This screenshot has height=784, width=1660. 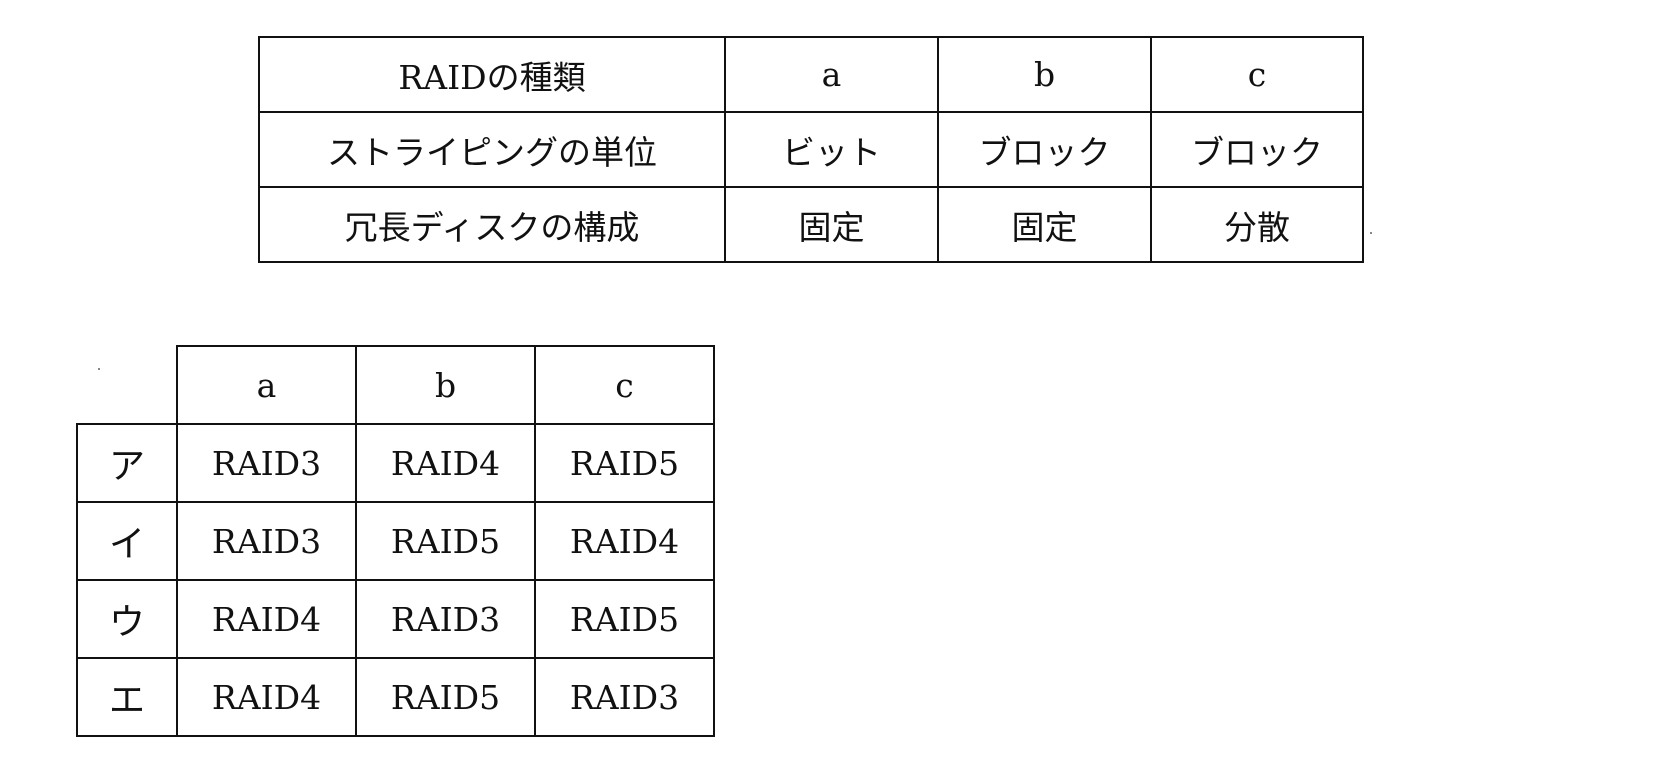 I want to click on cell-b: 固定, so click(x=1044, y=224).